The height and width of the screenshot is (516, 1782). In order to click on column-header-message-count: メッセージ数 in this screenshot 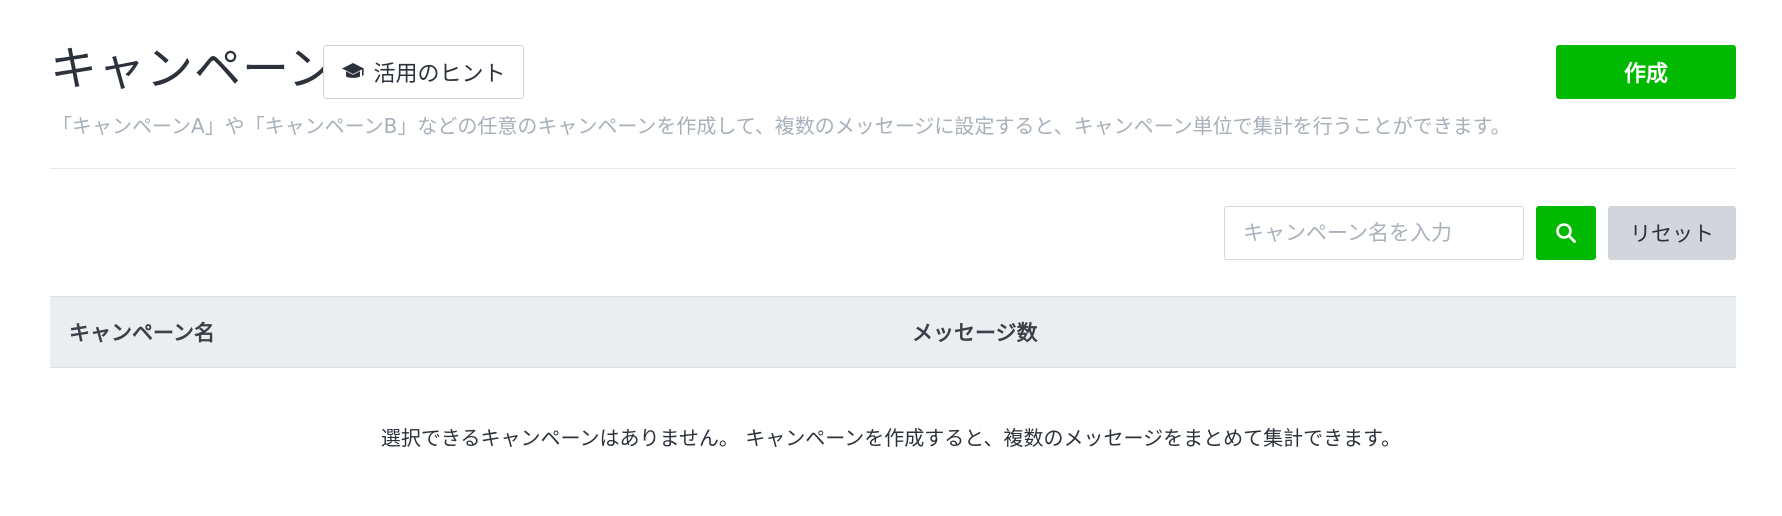, I will do `click(975, 333)`.